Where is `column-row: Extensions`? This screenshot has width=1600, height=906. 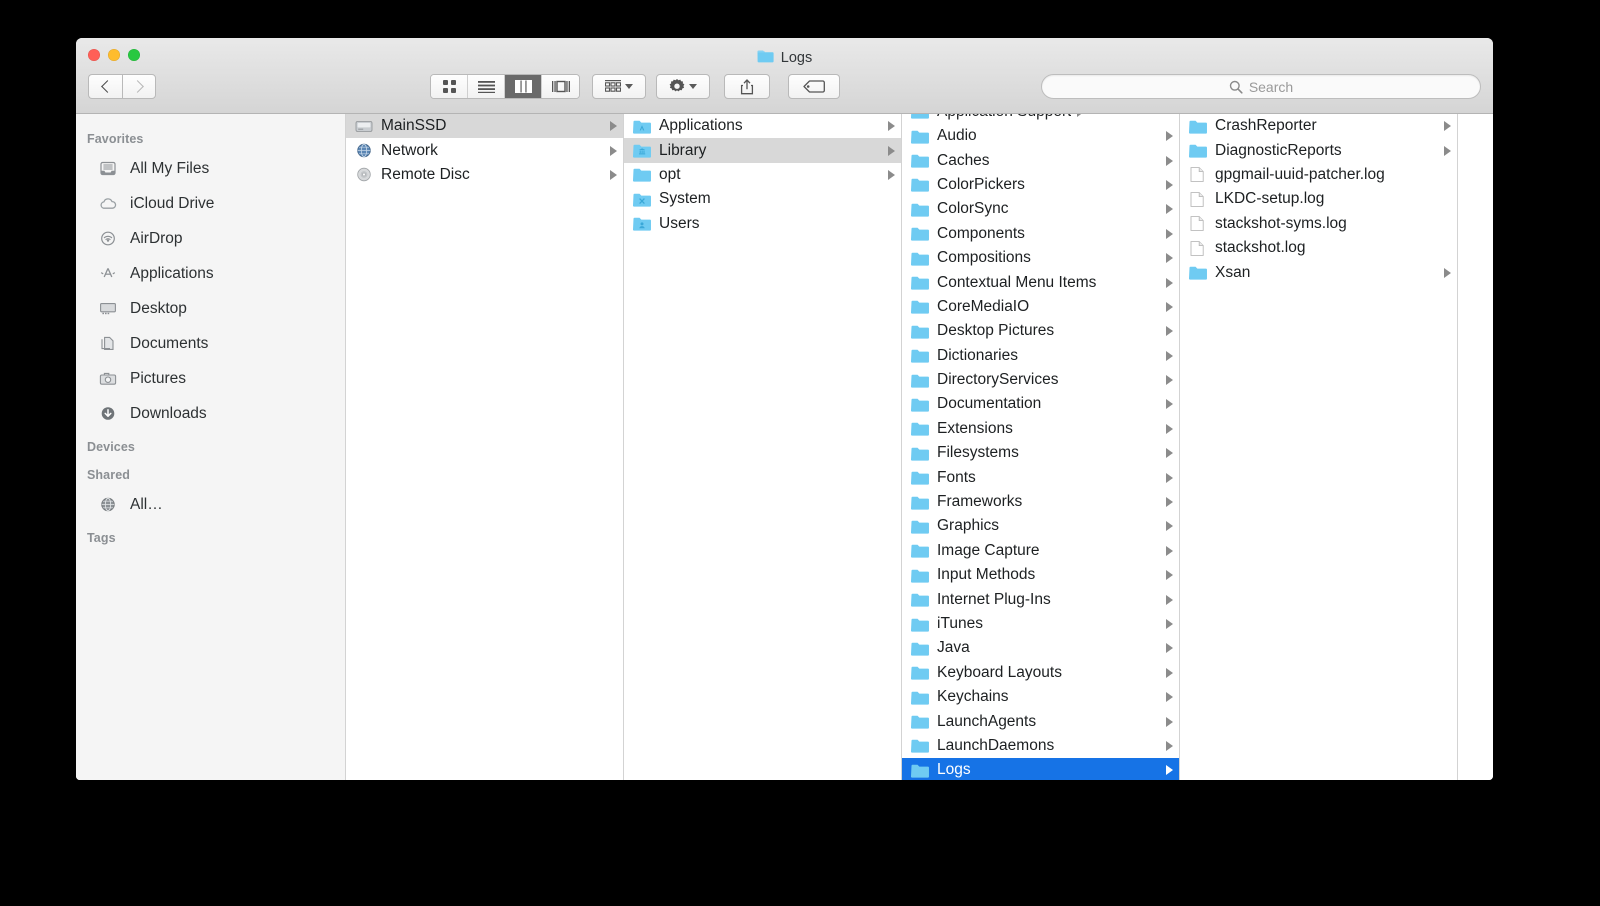 column-row: Extensions is located at coordinates (1040, 429).